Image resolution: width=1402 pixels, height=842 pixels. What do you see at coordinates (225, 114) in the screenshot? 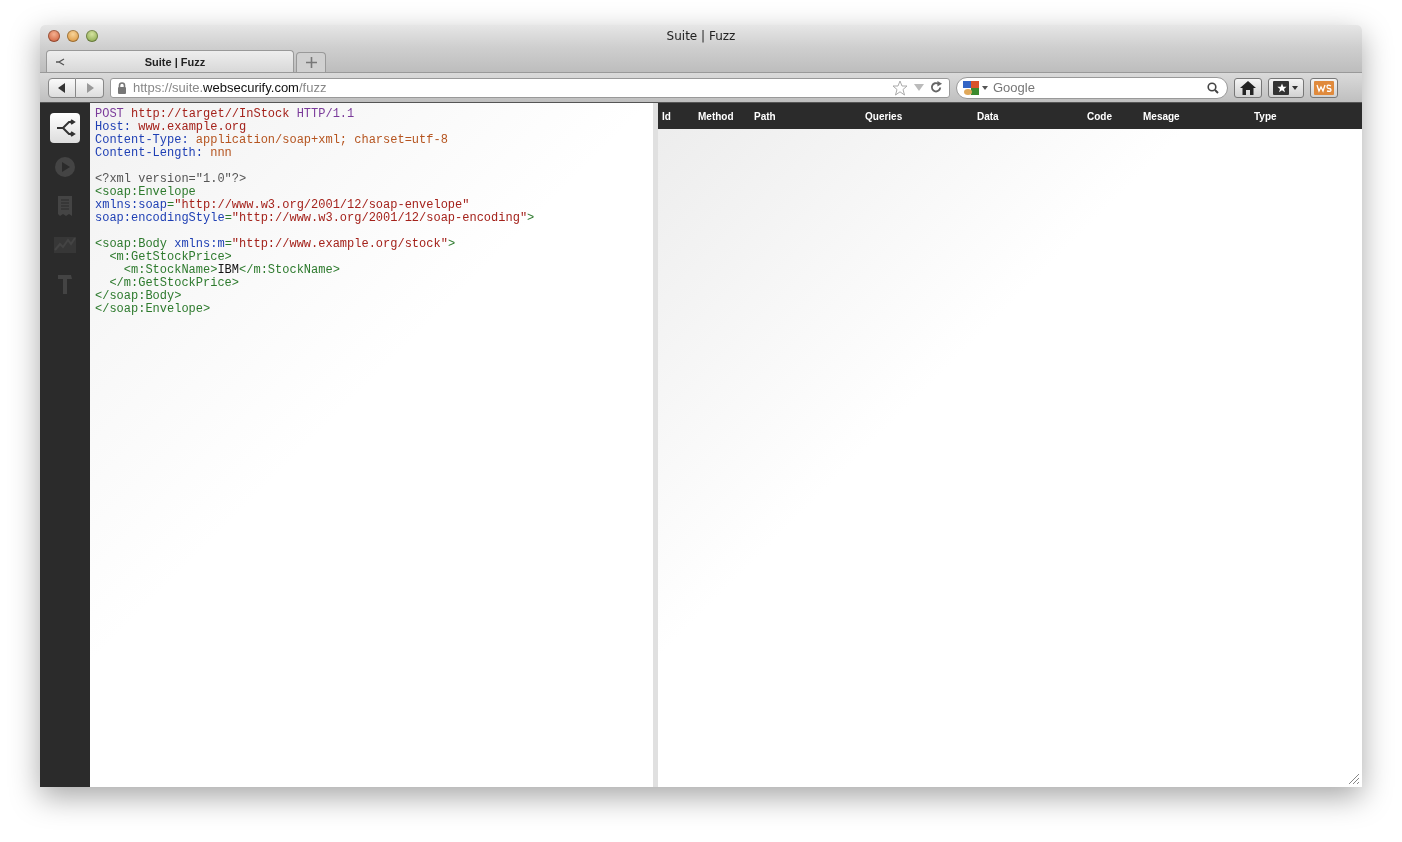
I see `code-line: POST http://target//InStock HTTP/1.1` at bounding box center [225, 114].